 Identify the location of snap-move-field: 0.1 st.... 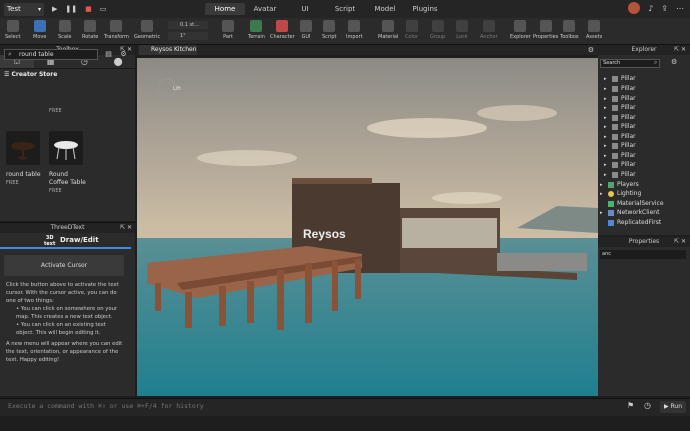
(188, 25).